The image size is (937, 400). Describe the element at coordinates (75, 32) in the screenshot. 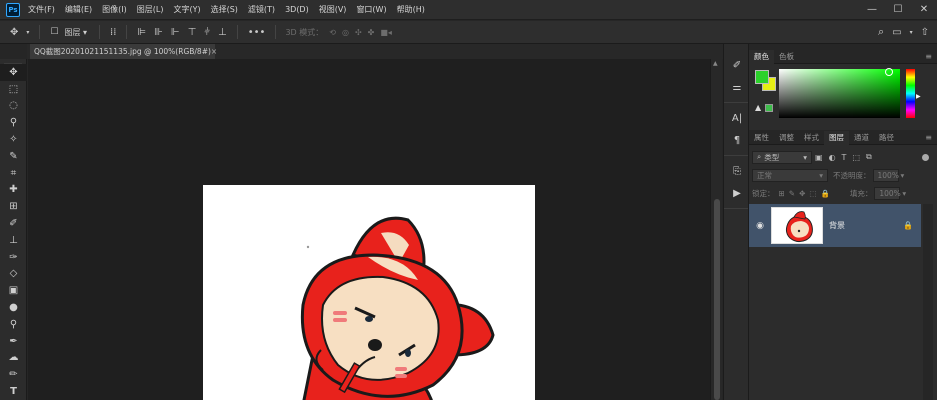

I see `auto-select-target-dropdown: 图层 ▾` at that location.